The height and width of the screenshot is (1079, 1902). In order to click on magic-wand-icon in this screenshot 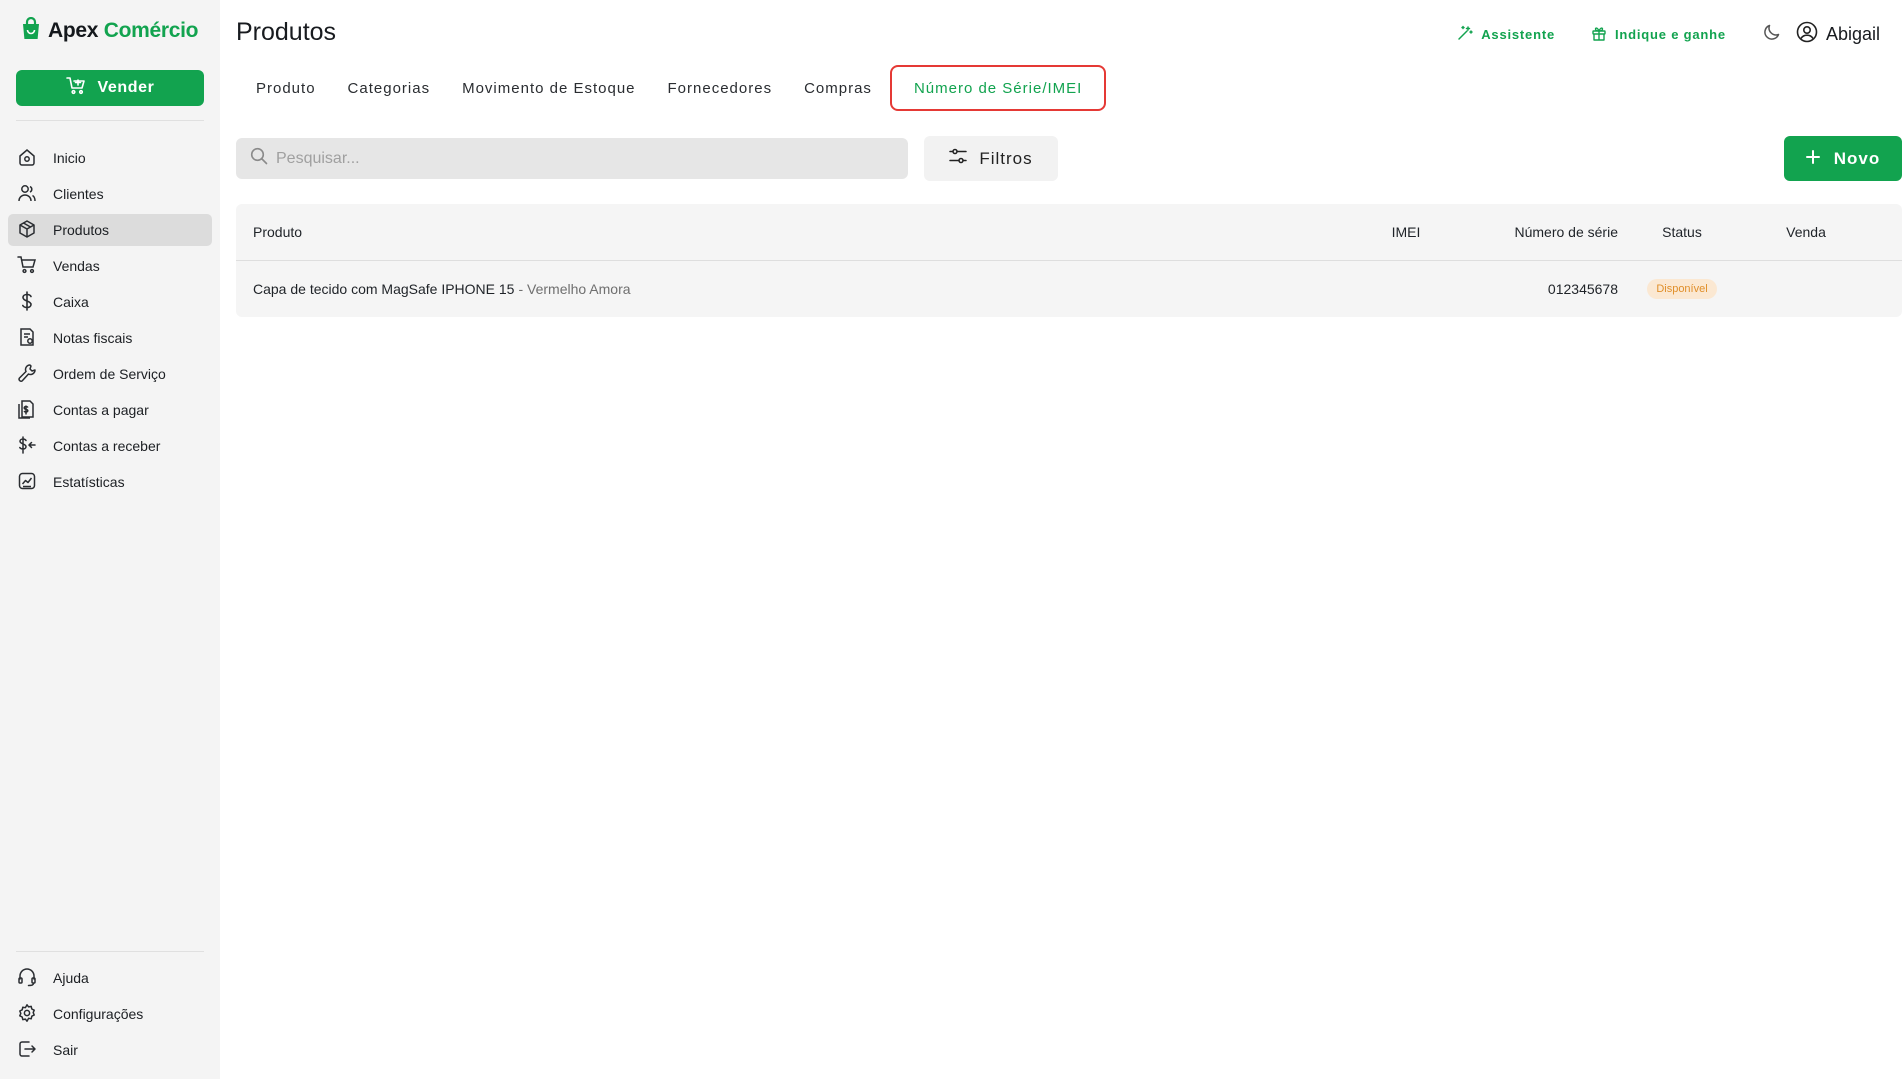, I will do `click(1465, 34)`.